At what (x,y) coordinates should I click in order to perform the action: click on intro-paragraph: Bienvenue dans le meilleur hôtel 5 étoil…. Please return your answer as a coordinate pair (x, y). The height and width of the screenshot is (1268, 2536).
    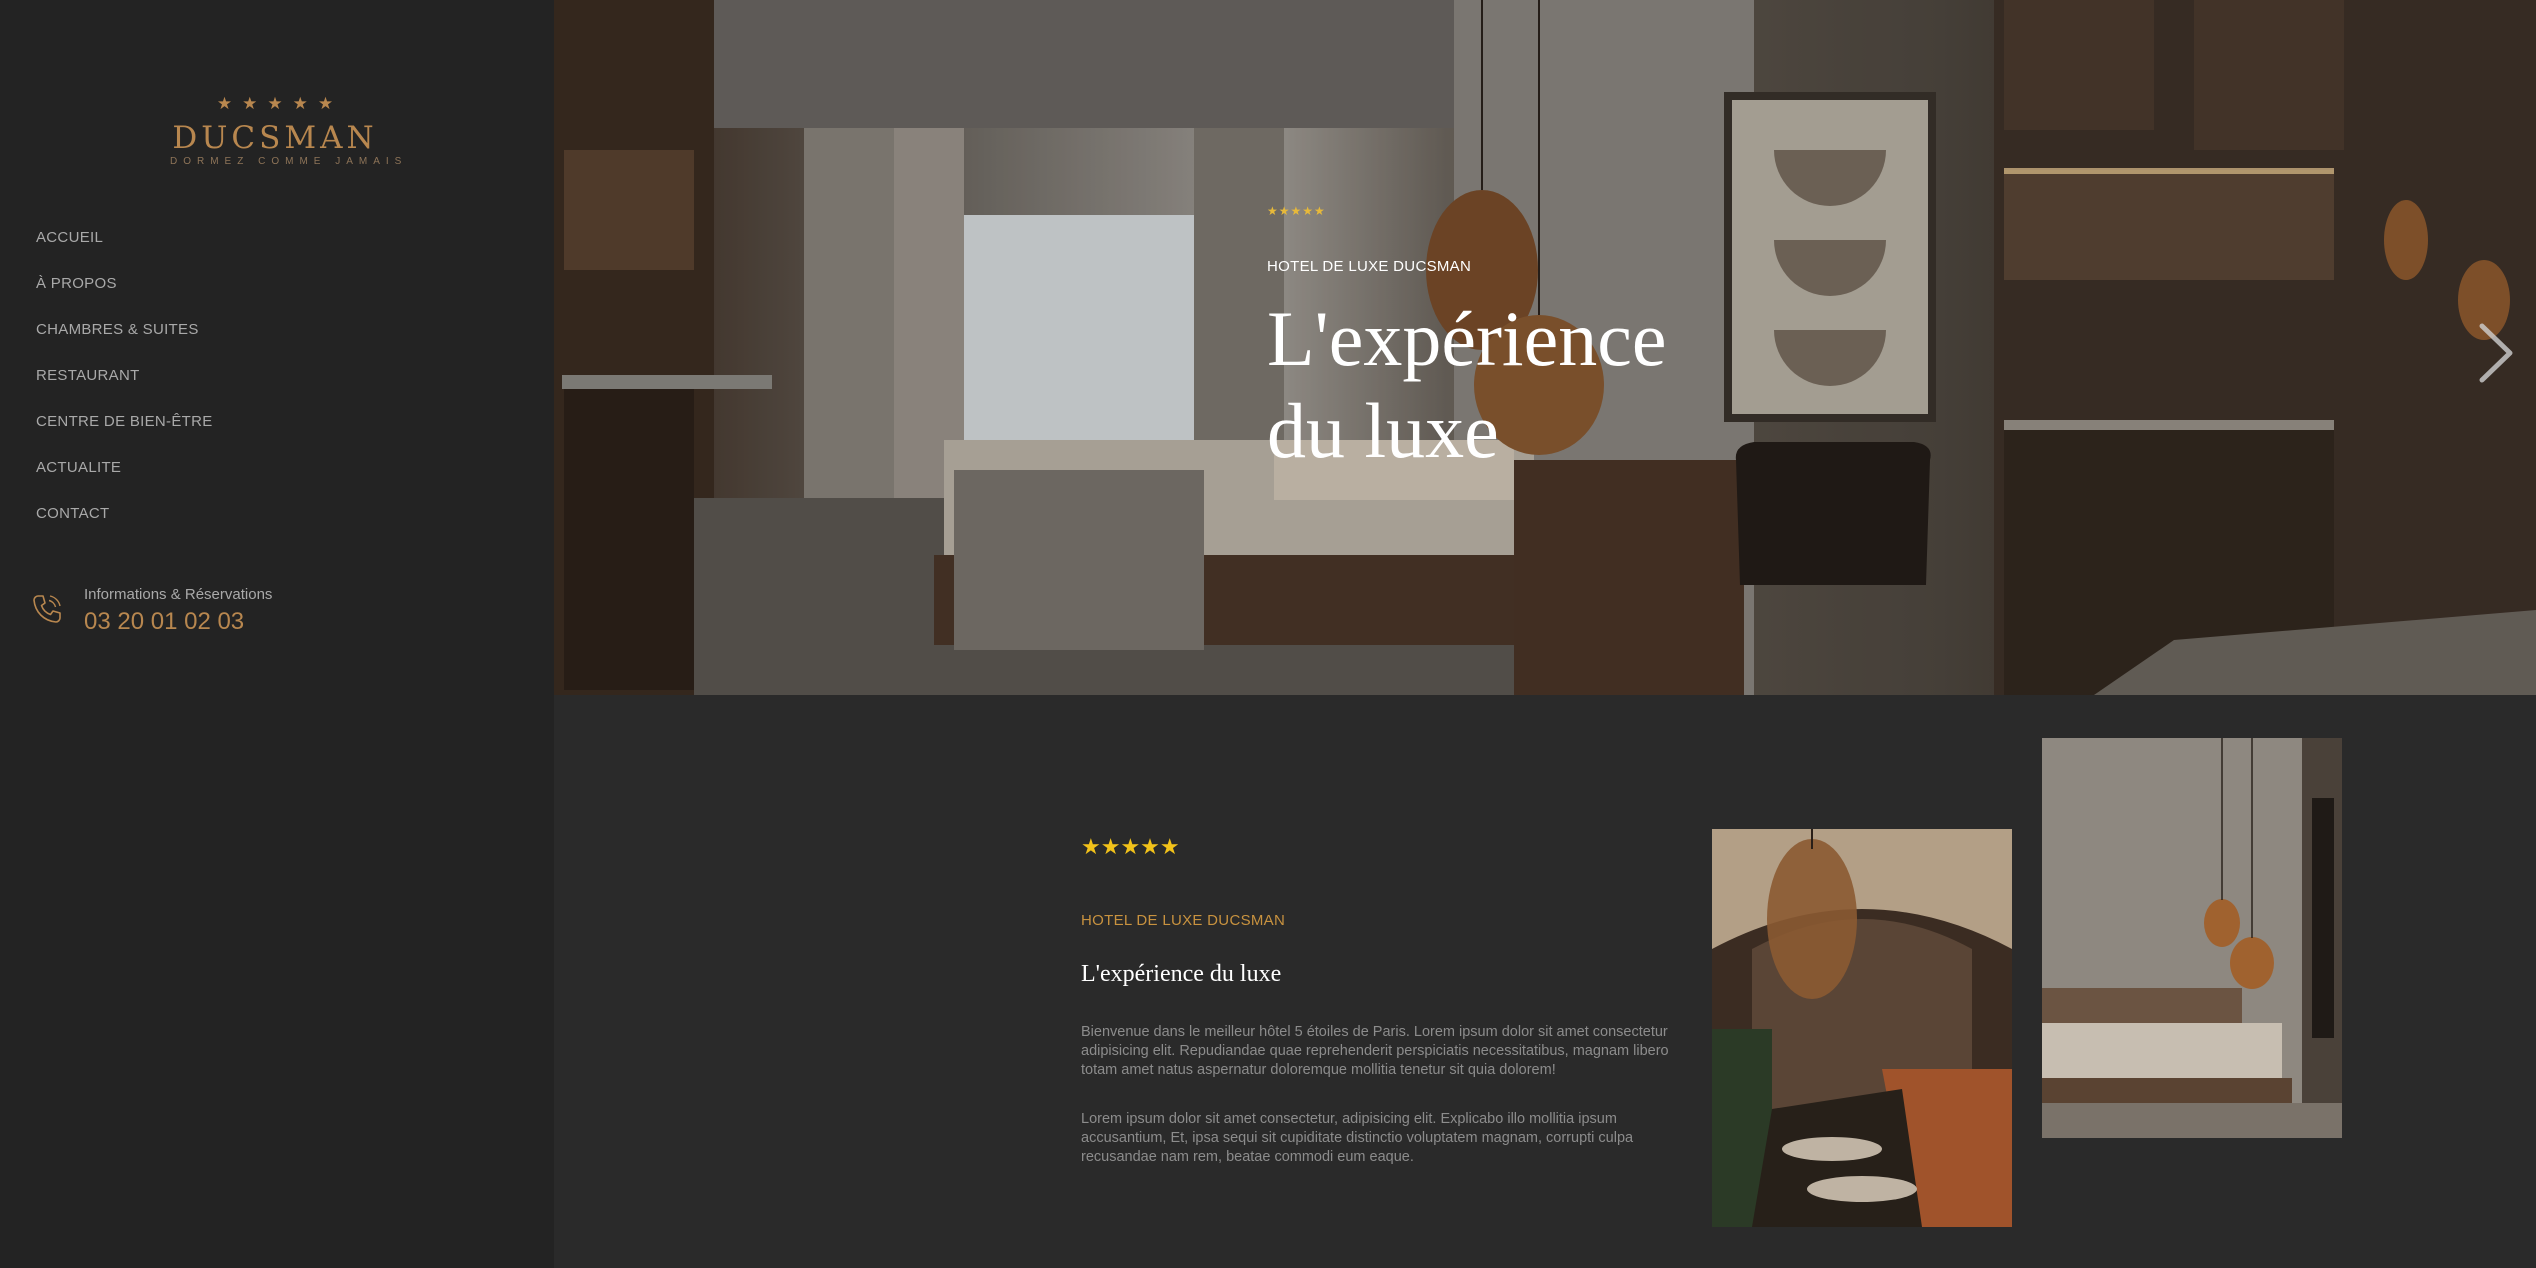
    Looking at the image, I should click on (1375, 1051).